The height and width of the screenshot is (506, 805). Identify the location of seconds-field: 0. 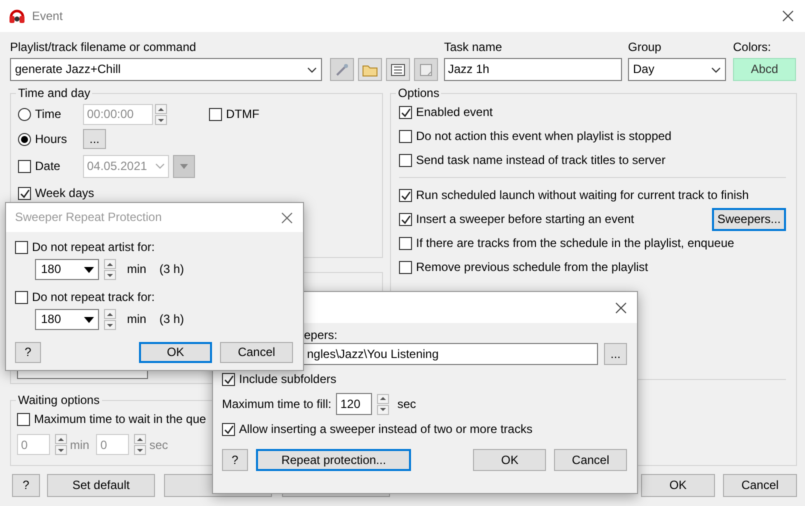
(113, 445).